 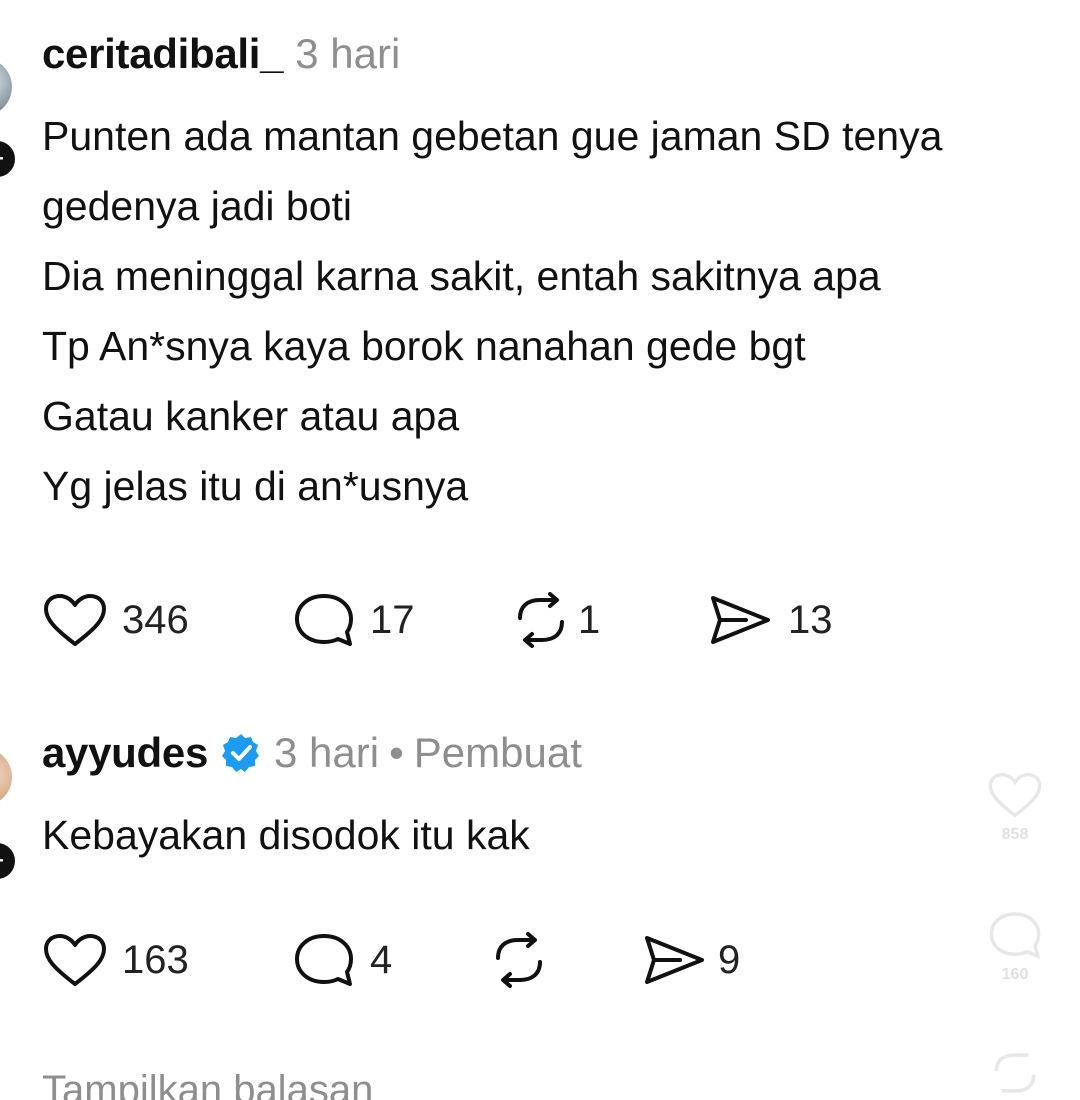 I want to click on verified-icon, so click(x=241, y=753).